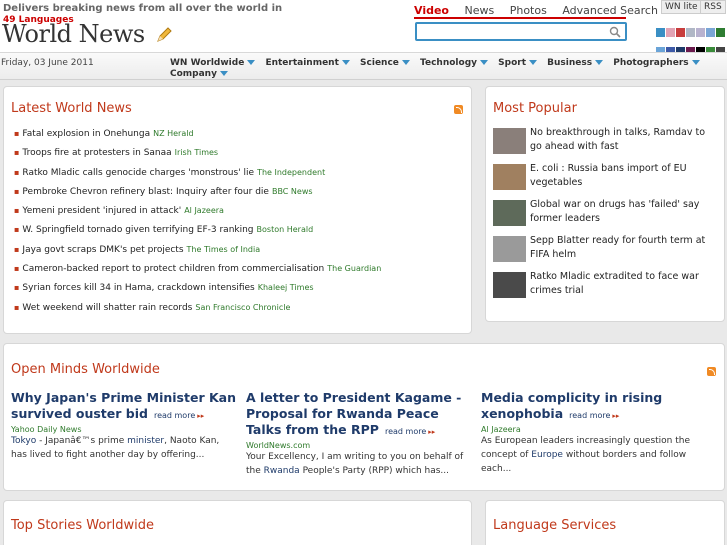 Image resolution: width=727 pixels, height=545 pixels. What do you see at coordinates (307, 63) in the screenshot?
I see `menu-entertainment: Entertainment` at bounding box center [307, 63].